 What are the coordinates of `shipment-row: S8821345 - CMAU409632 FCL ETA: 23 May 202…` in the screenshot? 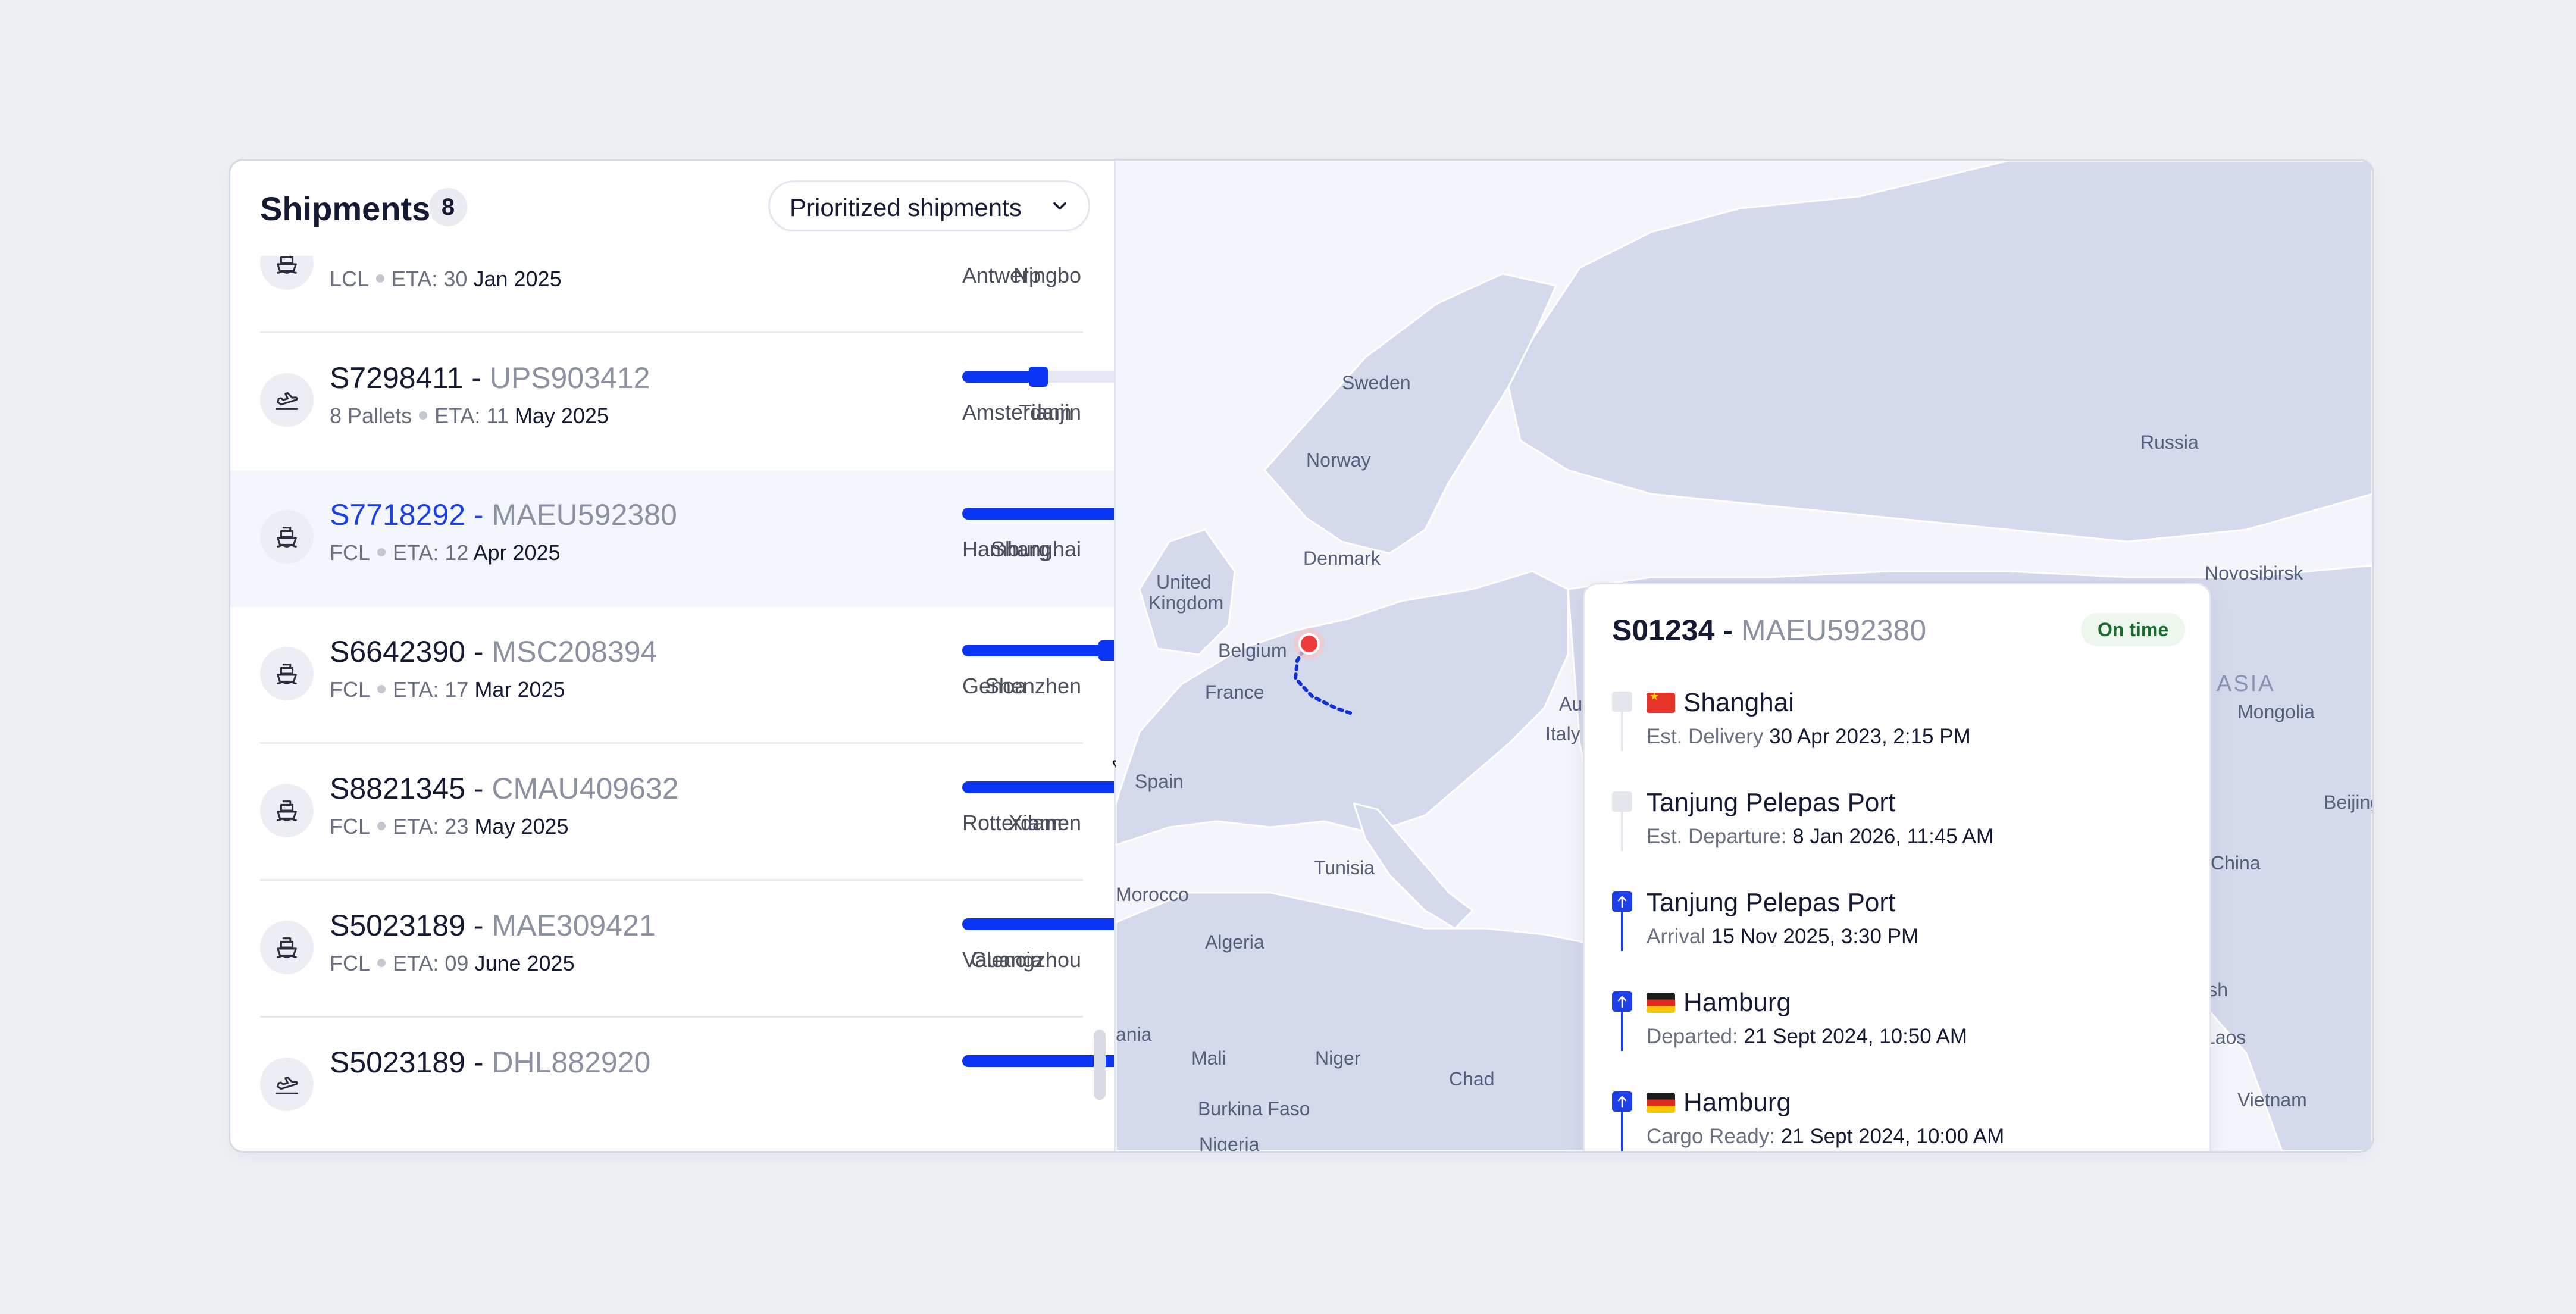 It's located at (672, 812).